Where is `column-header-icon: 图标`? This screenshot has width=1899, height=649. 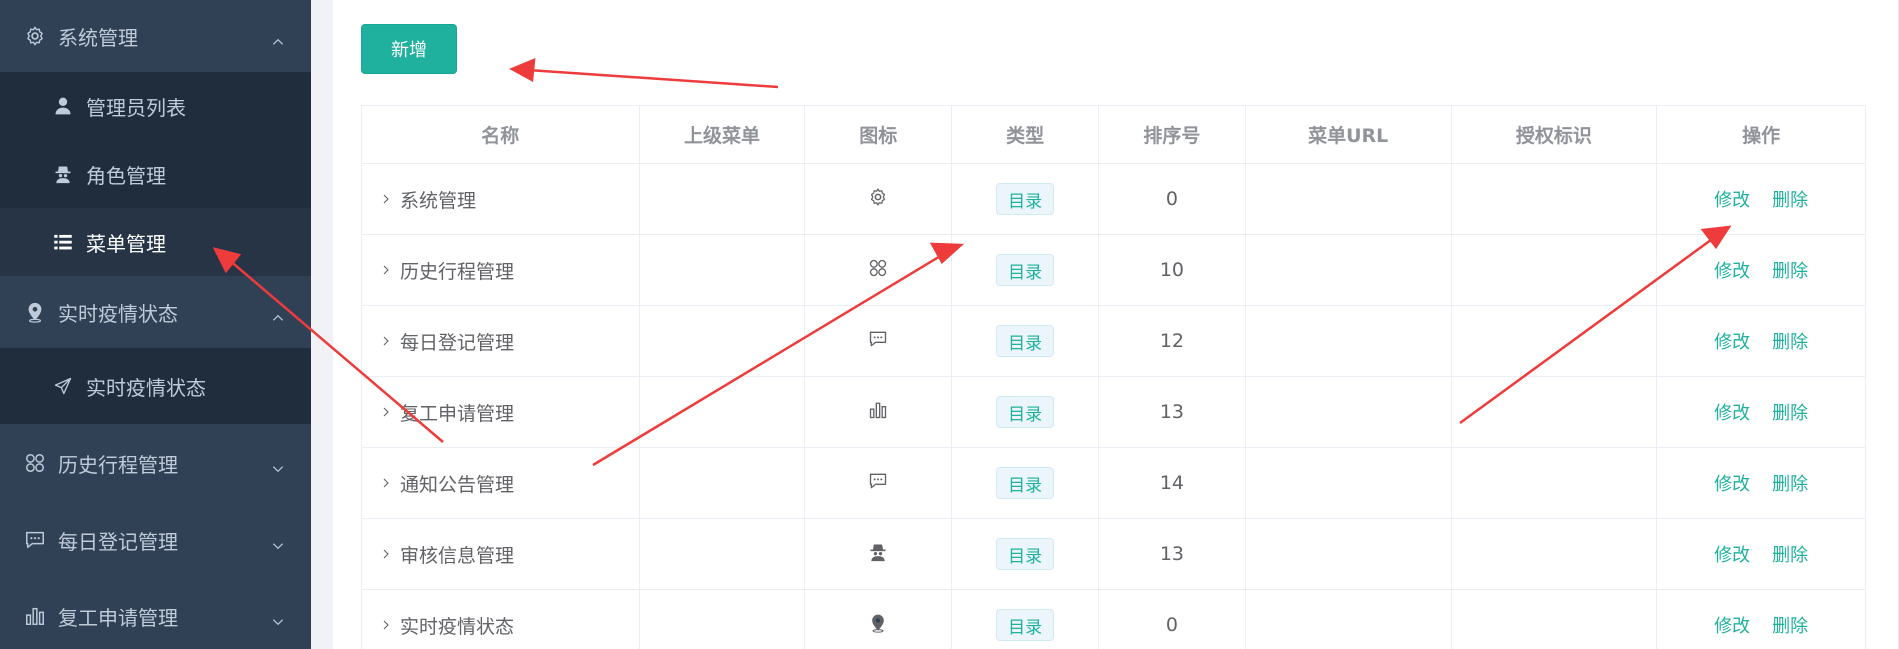
column-header-icon: 图标 is located at coordinates (879, 134).